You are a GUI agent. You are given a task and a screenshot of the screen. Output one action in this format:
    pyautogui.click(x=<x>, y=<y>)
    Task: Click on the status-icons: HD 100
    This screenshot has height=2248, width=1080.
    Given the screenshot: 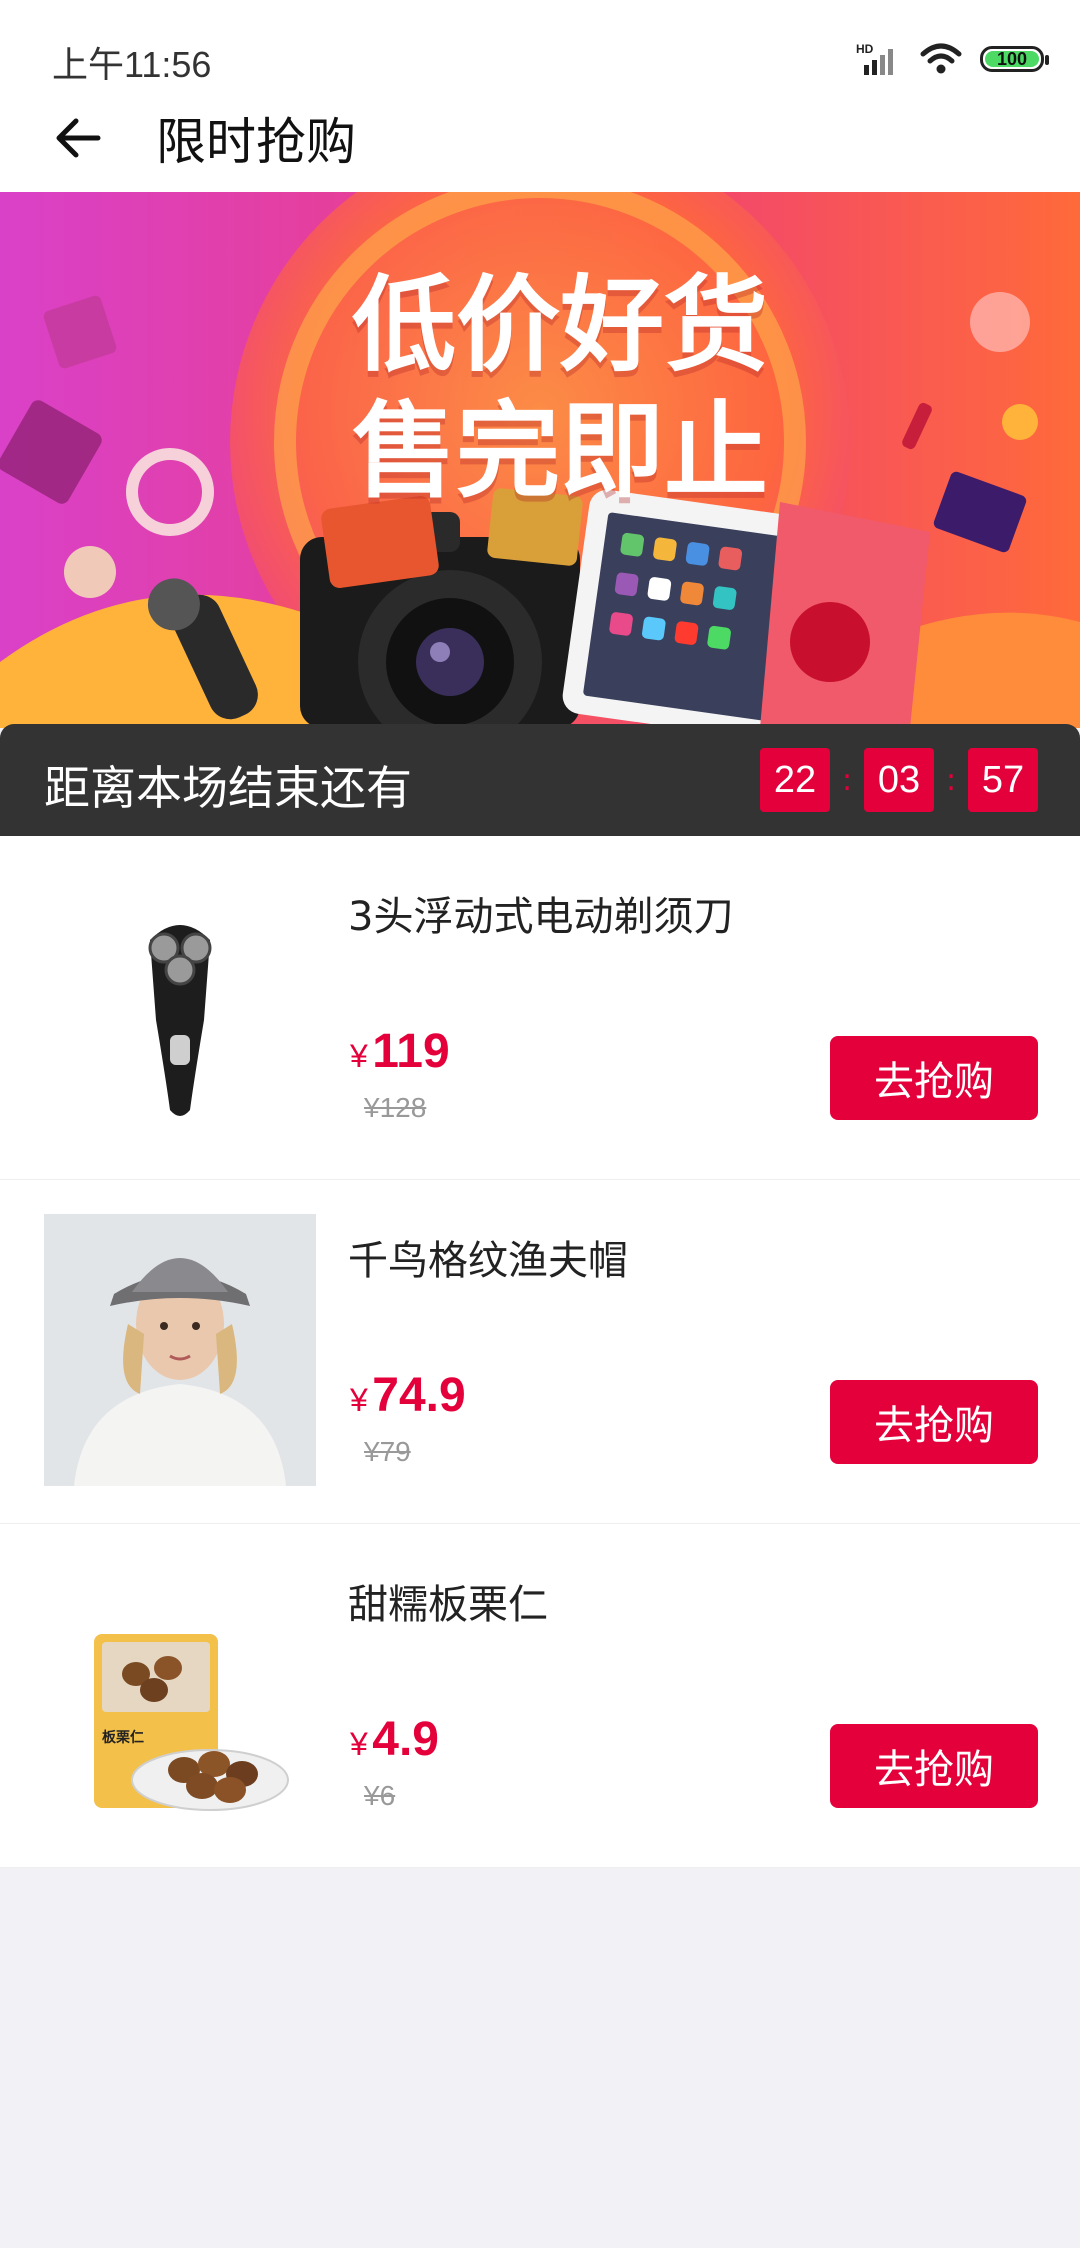 What is the action you would take?
    pyautogui.click(x=952, y=59)
    